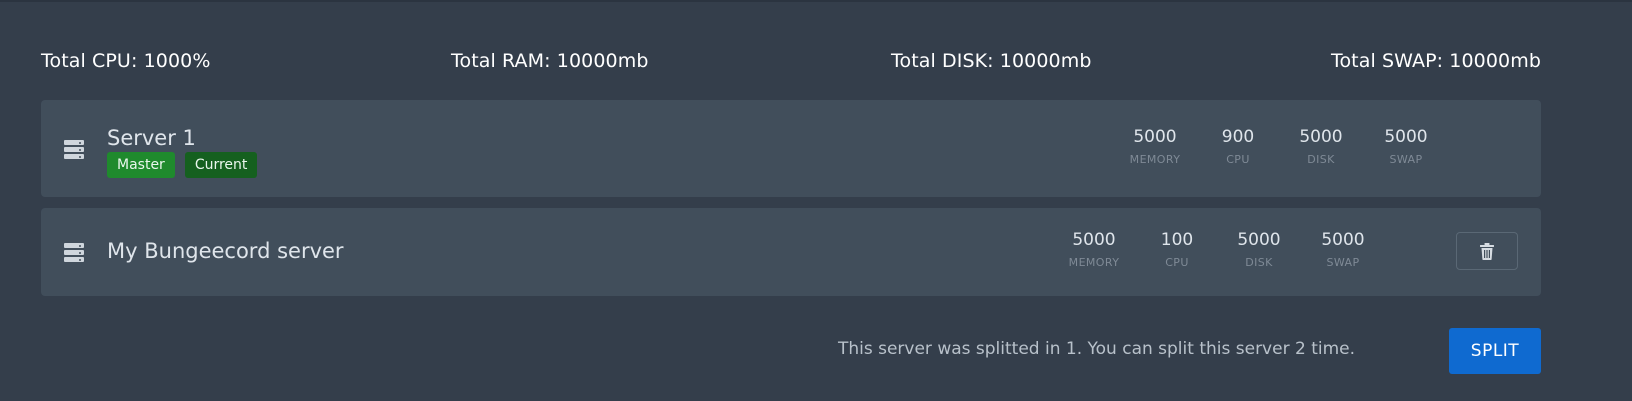 Image resolution: width=1632 pixels, height=401 pixels. What do you see at coordinates (151, 138) in the screenshot?
I see `server-name: Server 1` at bounding box center [151, 138].